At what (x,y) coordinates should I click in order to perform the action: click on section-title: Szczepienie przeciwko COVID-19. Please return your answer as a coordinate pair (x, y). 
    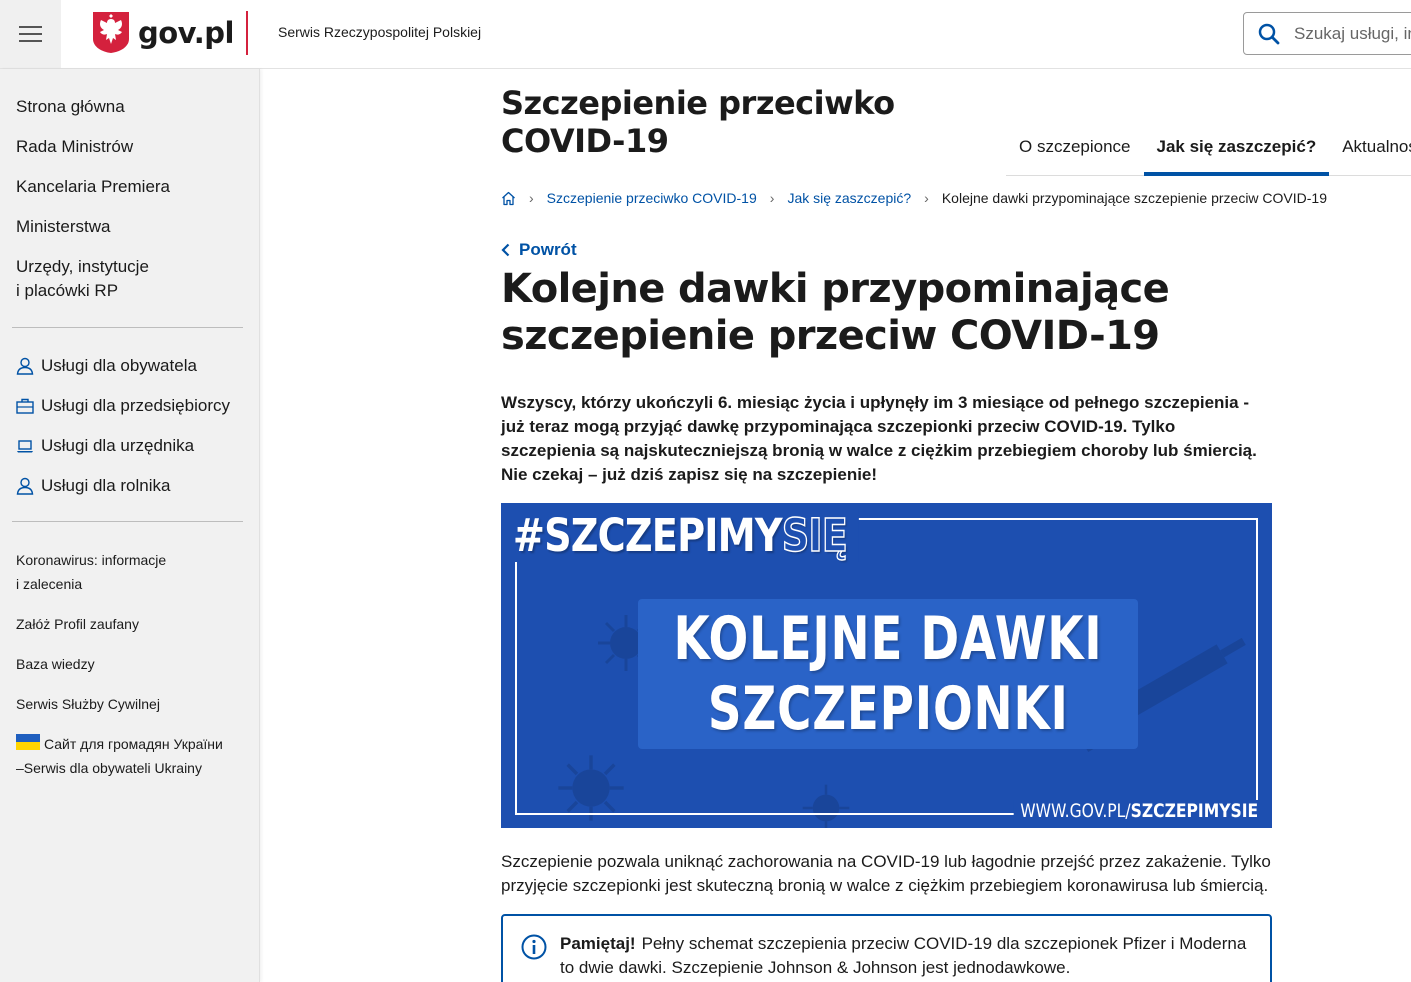
    Looking at the image, I should click on (698, 122).